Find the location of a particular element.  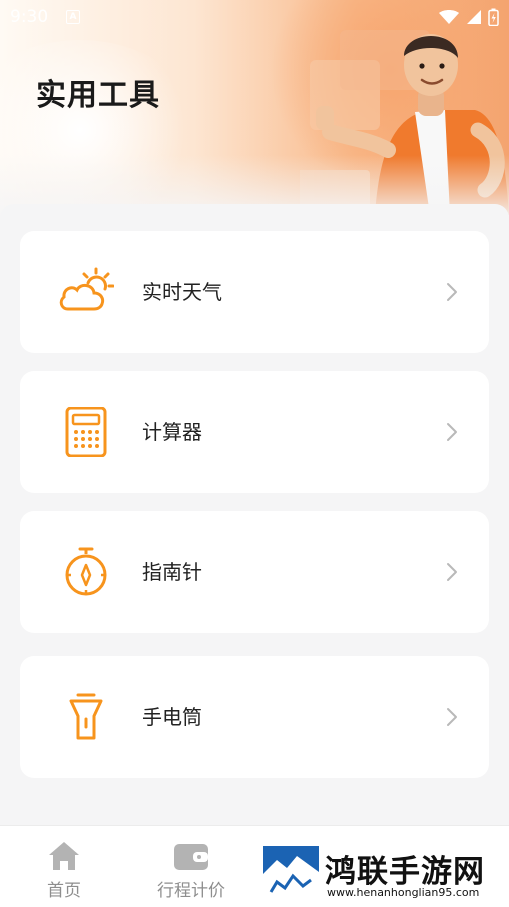

notification-icon: A is located at coordinates (73, 17).